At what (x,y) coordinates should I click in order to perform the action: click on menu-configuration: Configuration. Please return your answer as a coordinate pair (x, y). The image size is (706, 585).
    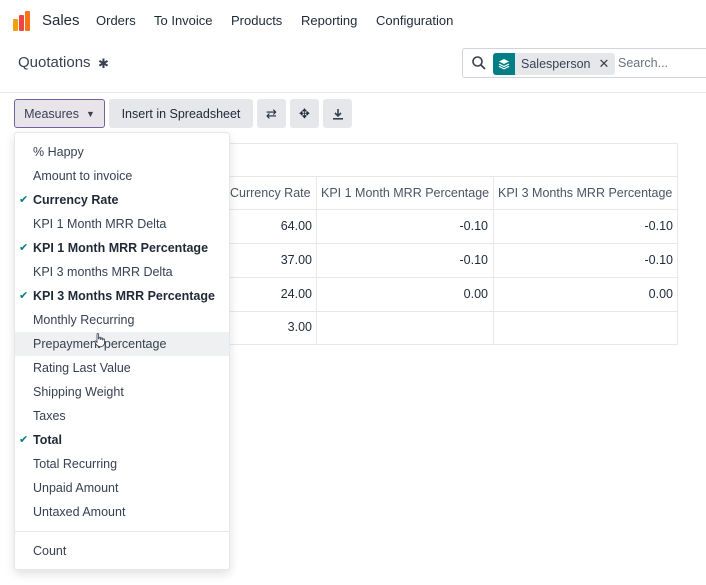
    Looking at the image, I should click on (414, 20).